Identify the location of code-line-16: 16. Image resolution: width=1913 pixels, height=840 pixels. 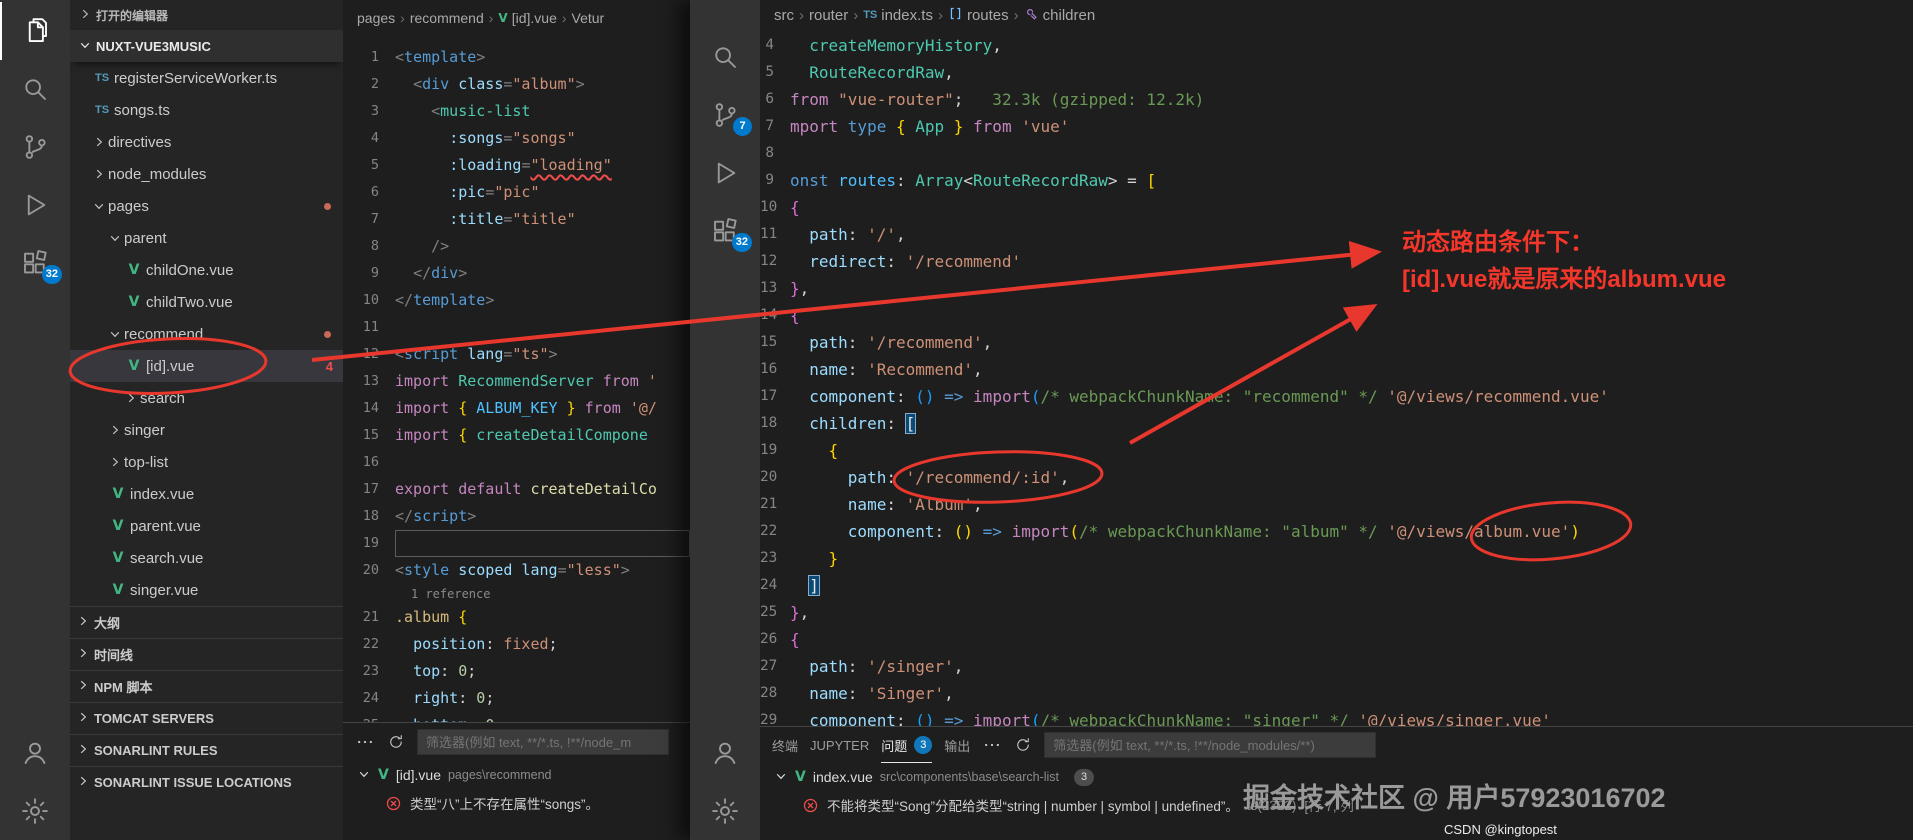
(516, 462).